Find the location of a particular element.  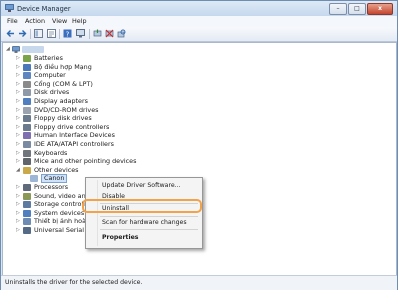

sound-icon is located at coordinates (27, 196).